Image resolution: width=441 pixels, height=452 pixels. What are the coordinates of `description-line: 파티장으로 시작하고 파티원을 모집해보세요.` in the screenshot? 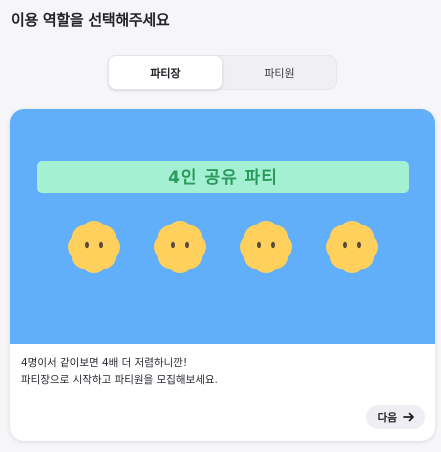 It's located at (119, 380).